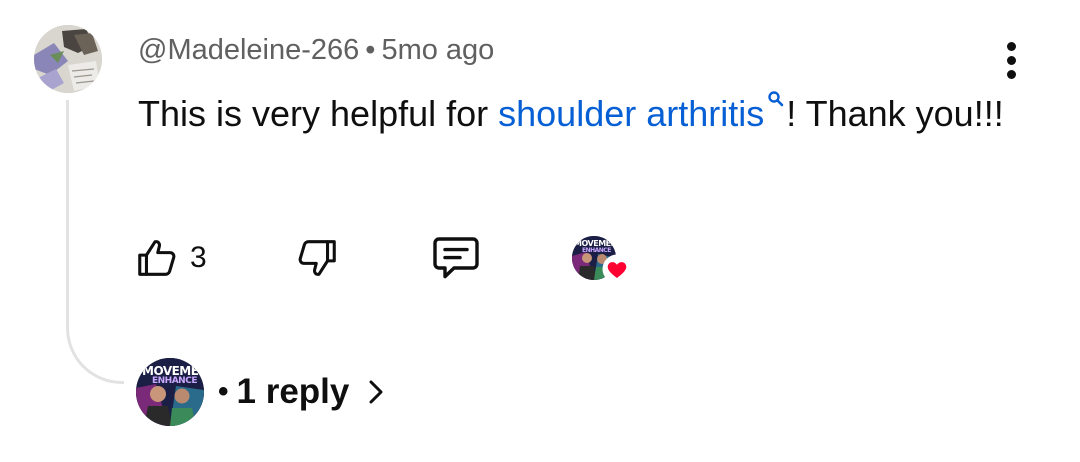 The width and height of the screenshot is (1080, 462). I want to click on comment-text-start: This is very helpful for, so click(318, 113).